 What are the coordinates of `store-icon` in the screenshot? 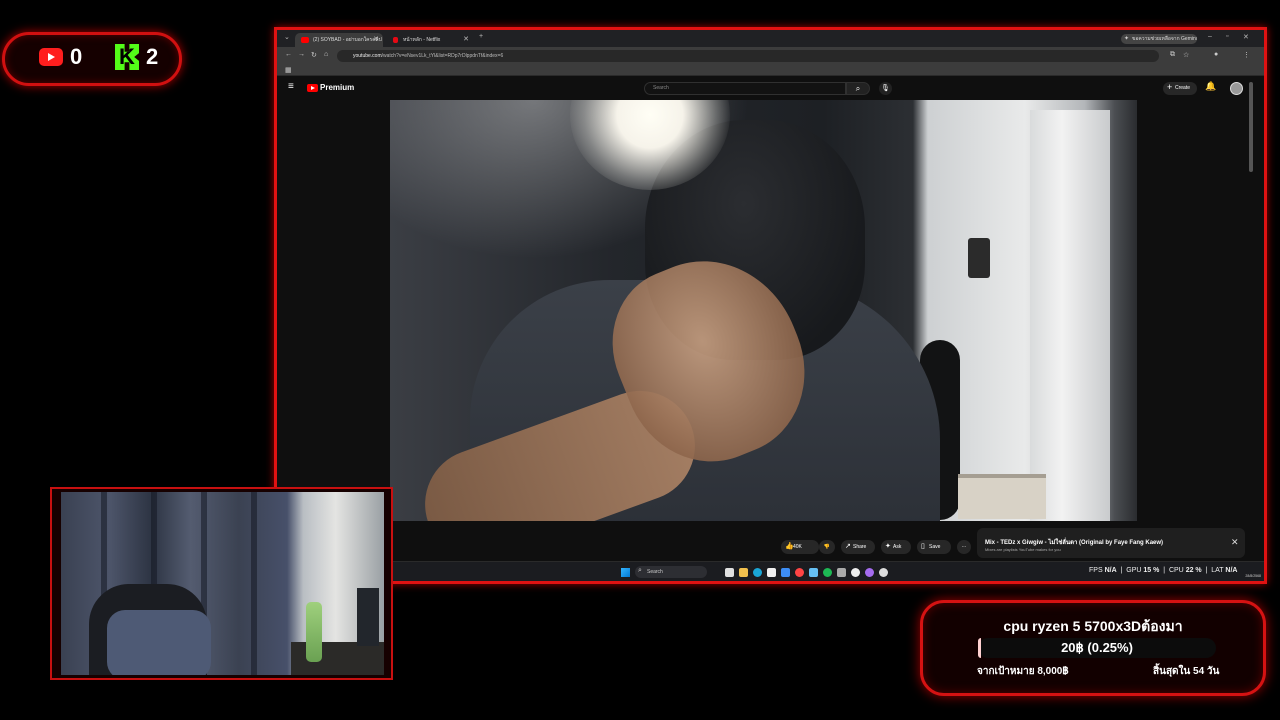 It's located at (771, 572).